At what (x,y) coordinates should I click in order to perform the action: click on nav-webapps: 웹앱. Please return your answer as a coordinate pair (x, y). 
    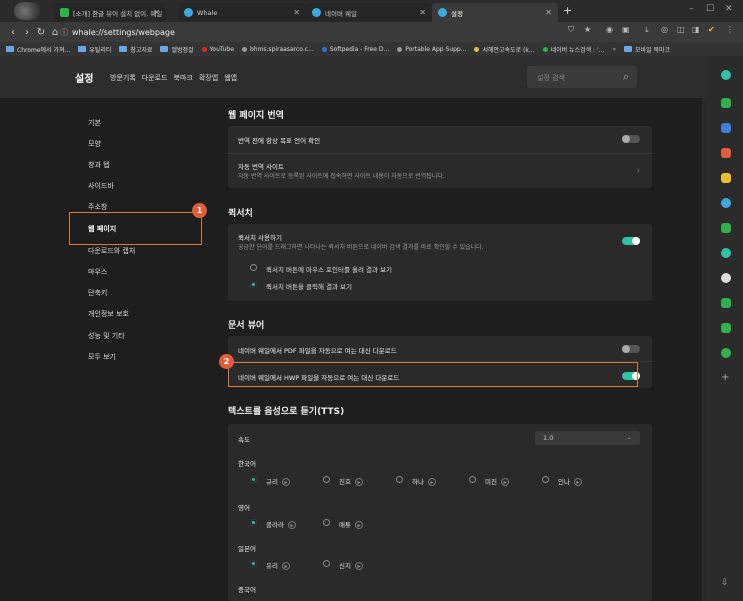
    Looking at the image, I should click on (230, 78).